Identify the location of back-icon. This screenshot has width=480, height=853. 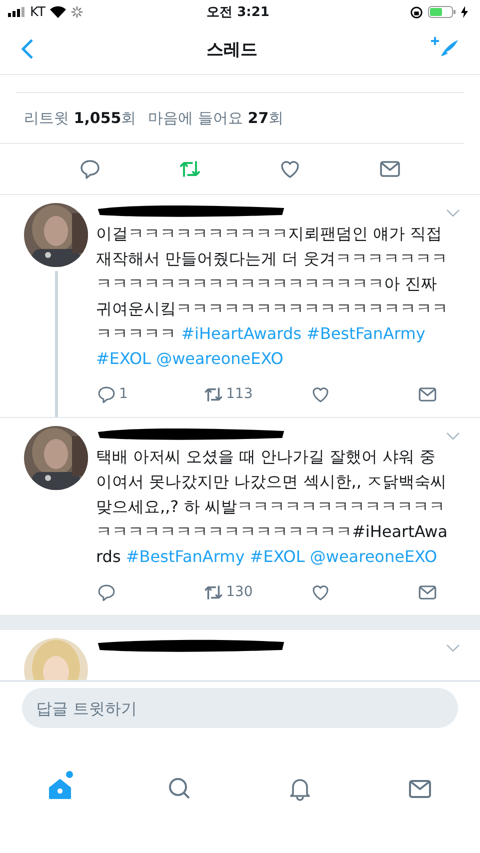
(27, 49).